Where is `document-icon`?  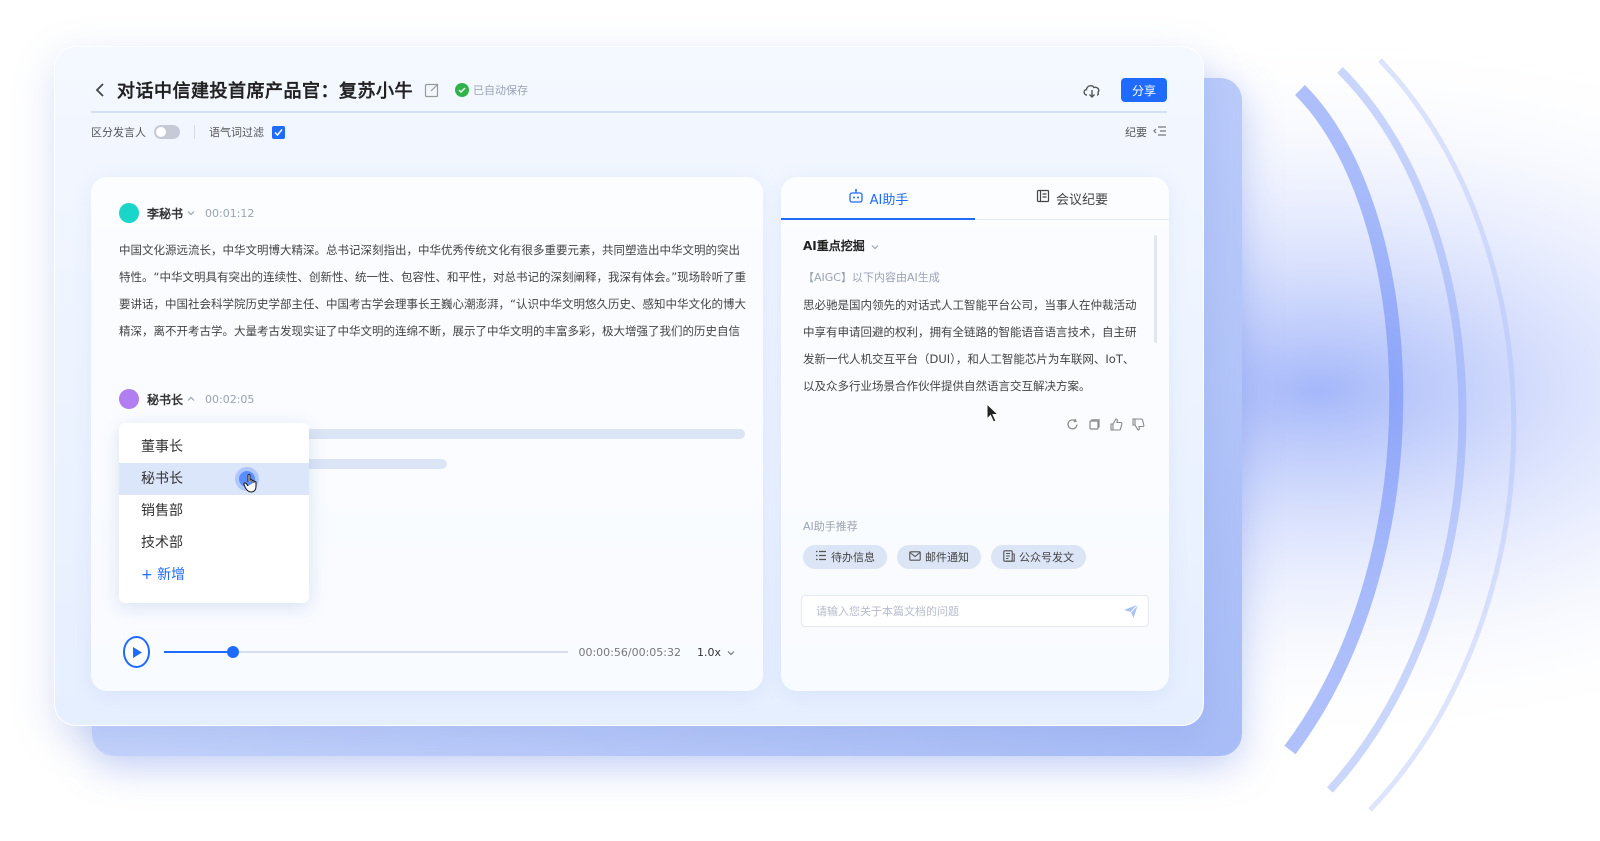 document-icon is located at coordinates (1043, 198).